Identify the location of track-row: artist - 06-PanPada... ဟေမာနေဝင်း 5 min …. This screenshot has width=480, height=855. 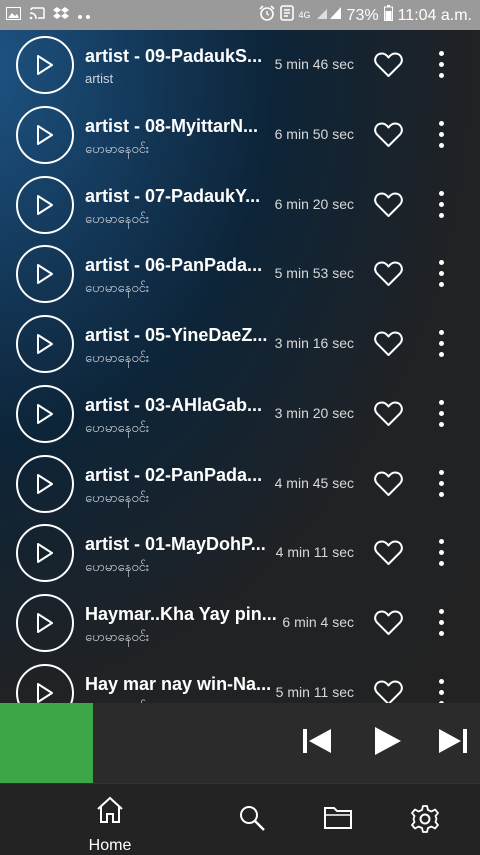
(240, 274).